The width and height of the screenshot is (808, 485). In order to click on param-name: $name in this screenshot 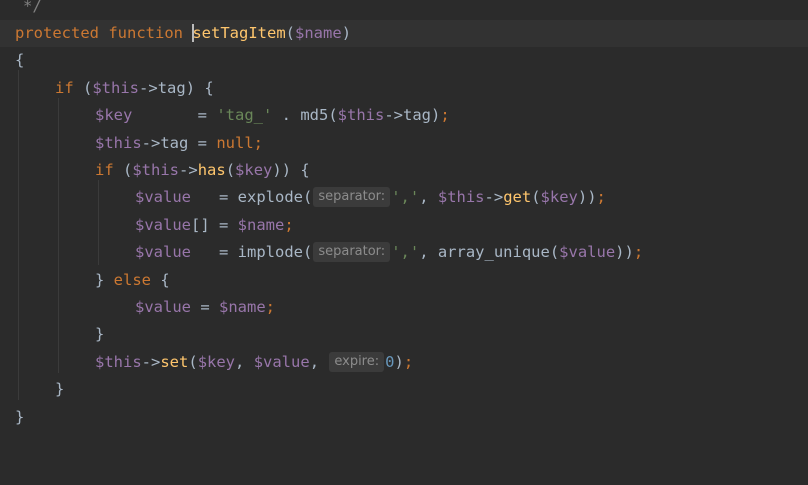, I will do `click(318, 33)`.